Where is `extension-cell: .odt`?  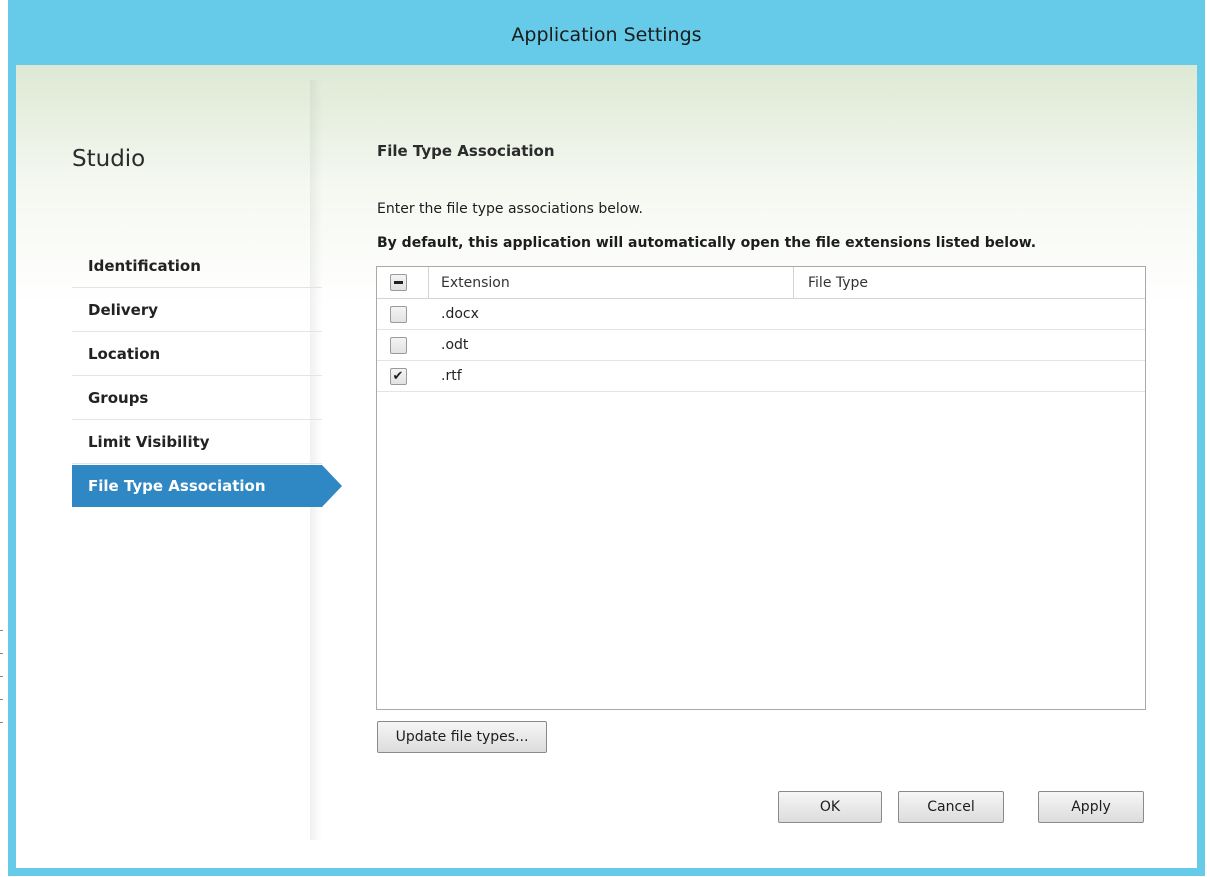 extension-cell: .odt is located at coordinates (455, 345).